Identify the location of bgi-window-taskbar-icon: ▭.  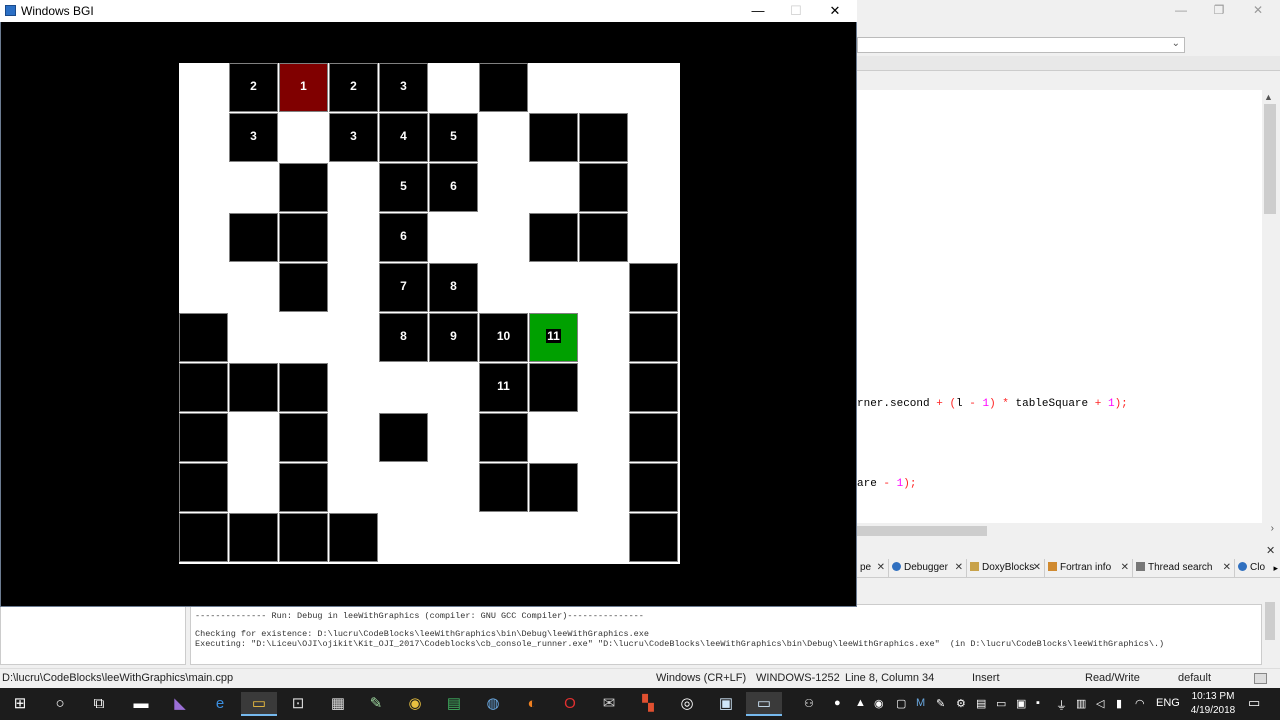
(764, 704).